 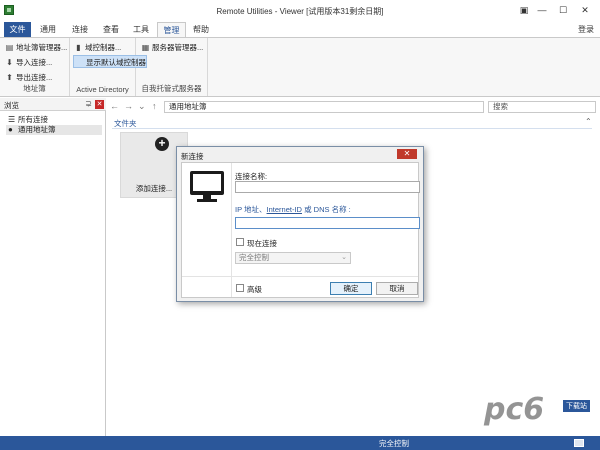 I want to click on collapse-icon: ⌃, so click(x=588, y=121).